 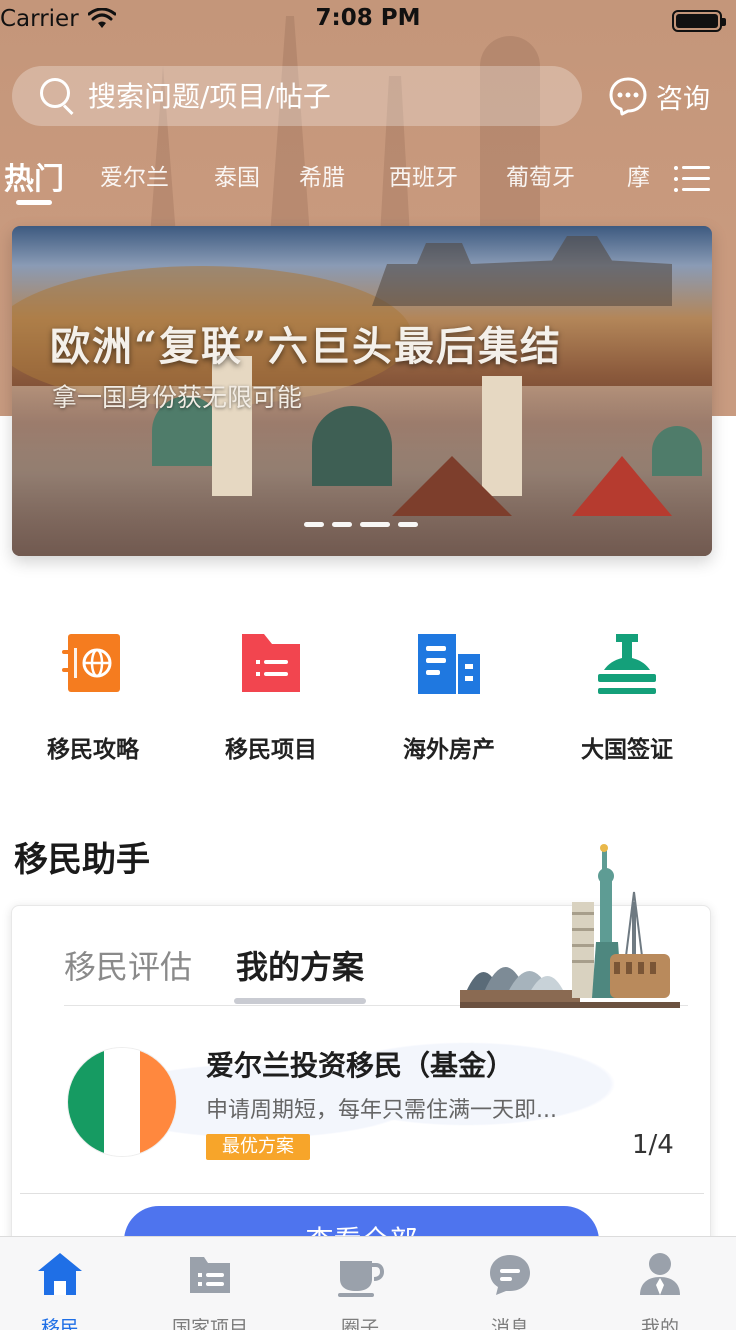 I want to click on banner-subtitle: 拿一国身份获无限可能, so click(x=177, y=397).